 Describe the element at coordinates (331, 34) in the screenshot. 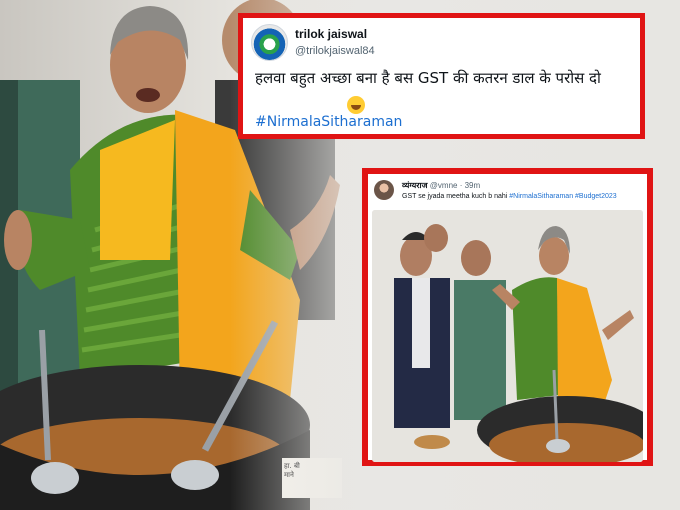

I see `tweet-author-name: trilok jaiswal` at that location.